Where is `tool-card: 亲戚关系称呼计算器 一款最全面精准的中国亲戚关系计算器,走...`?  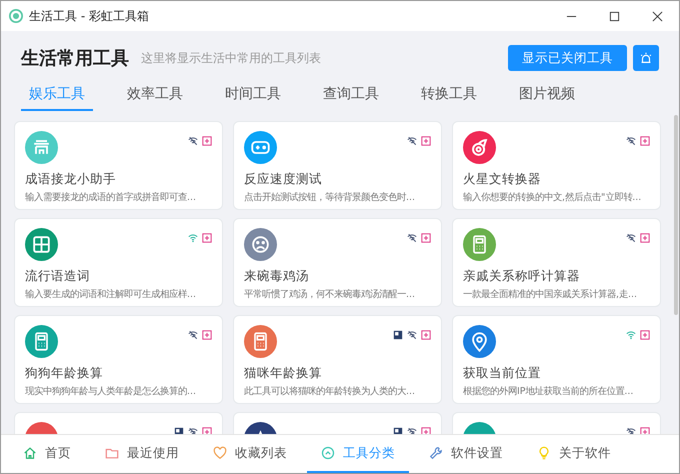
tool-card: 亲戚关系称呼计算器 一款最全面精准的中国亲戚关系计算器,走... is located at coordinates (556, 262).